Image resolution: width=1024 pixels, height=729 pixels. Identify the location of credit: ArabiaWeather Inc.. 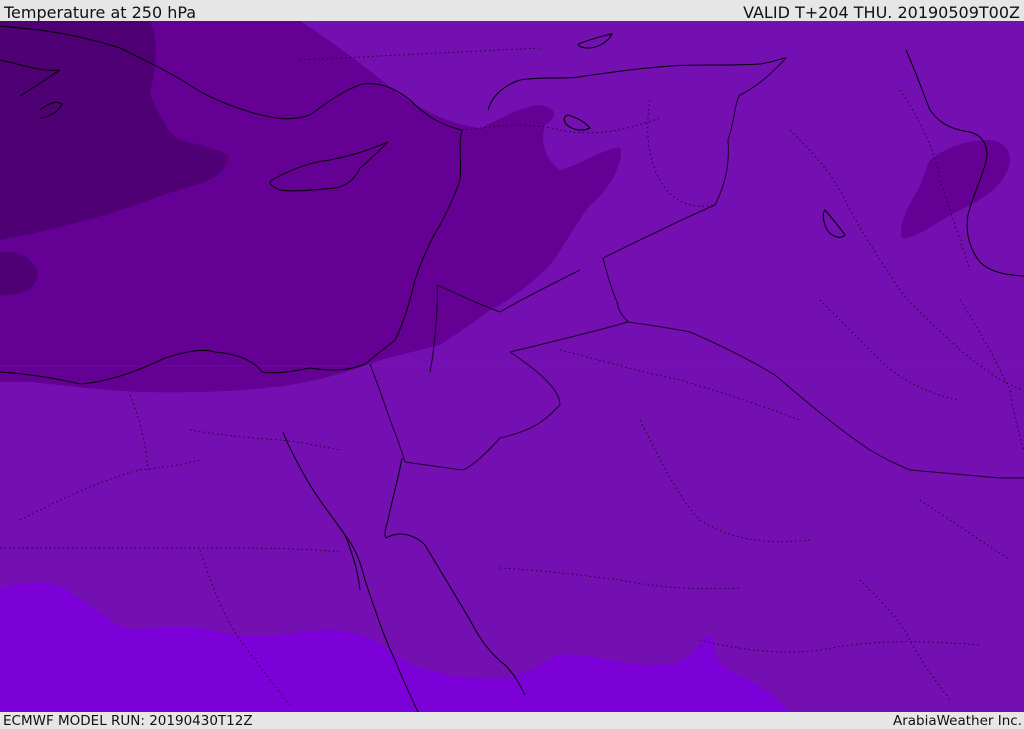
(957, 721).